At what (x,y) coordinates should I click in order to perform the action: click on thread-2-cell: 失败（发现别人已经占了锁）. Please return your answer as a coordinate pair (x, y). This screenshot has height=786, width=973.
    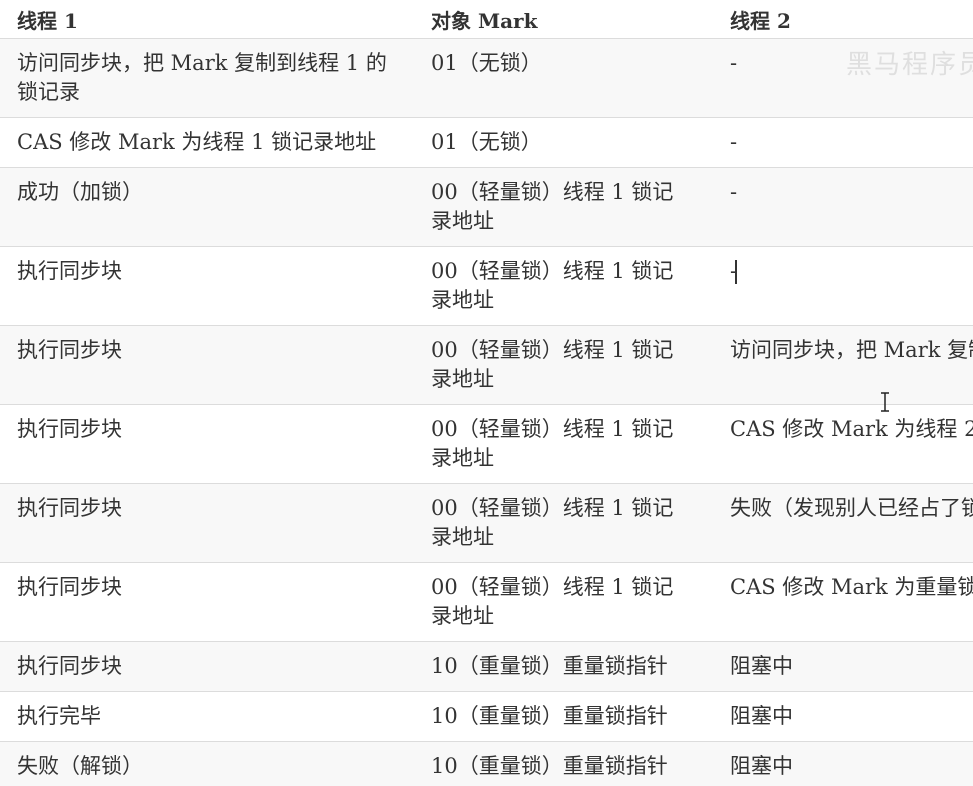
    Looking at the image, I should click on (843, 523).